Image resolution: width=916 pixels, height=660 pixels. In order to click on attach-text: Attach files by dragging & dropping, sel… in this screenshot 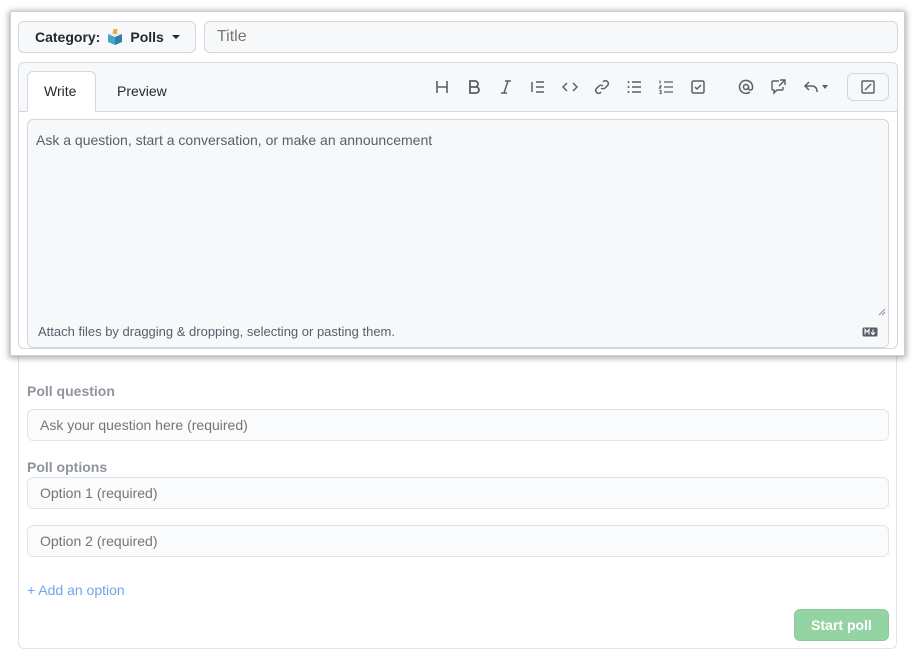, I will do `click(216, 331)`.